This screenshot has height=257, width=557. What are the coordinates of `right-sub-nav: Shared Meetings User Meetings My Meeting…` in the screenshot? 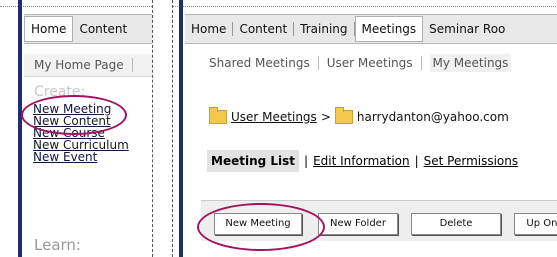 It's located at (360, 63).